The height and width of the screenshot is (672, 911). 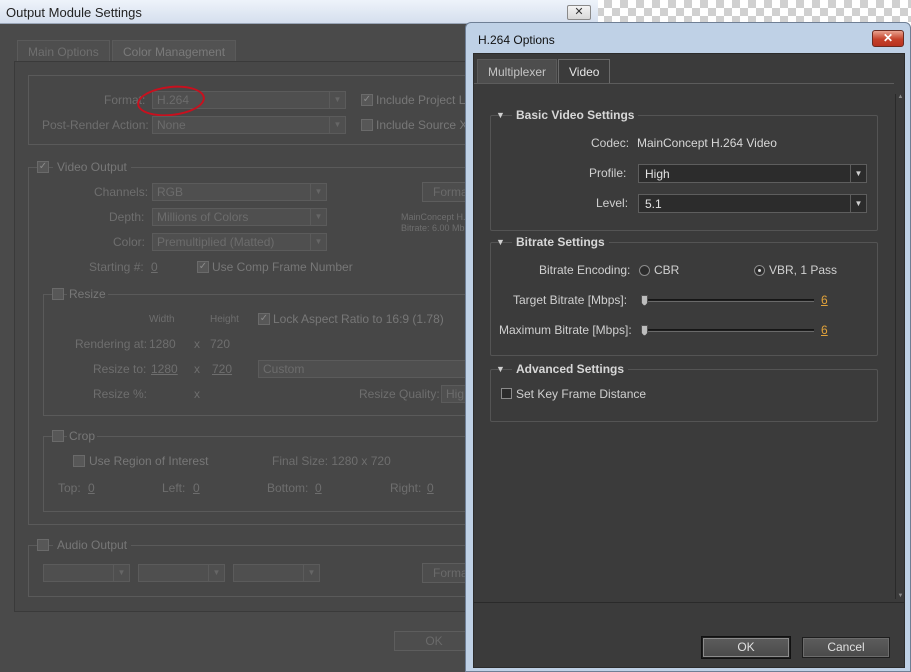 What do you see at coordinates (170, 192) in the screenshot?
I see `channels-value: RGB` at bounding box center [170, 192].